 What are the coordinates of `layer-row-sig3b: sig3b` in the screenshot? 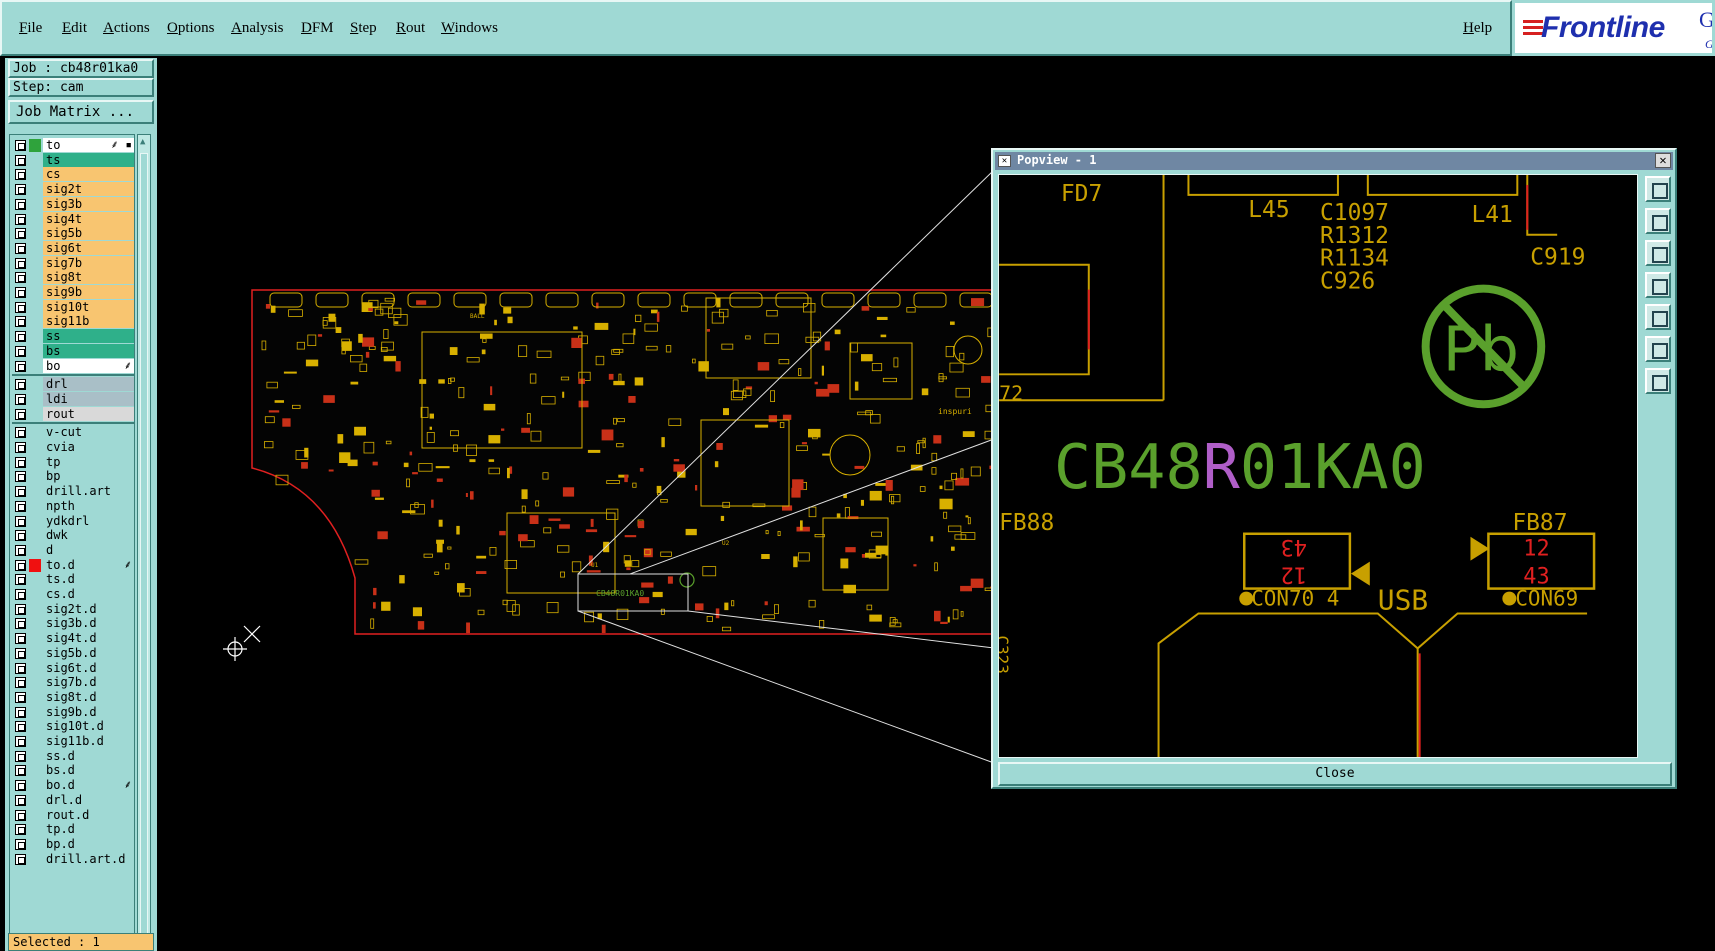 It's located at (73, 204).